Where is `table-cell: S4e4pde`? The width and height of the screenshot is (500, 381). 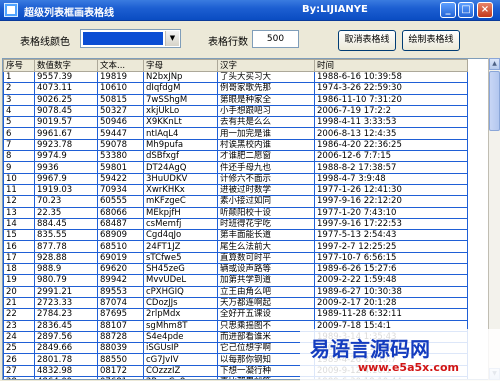 table-cell: S4e4pde is located at coordinates (180, 337).